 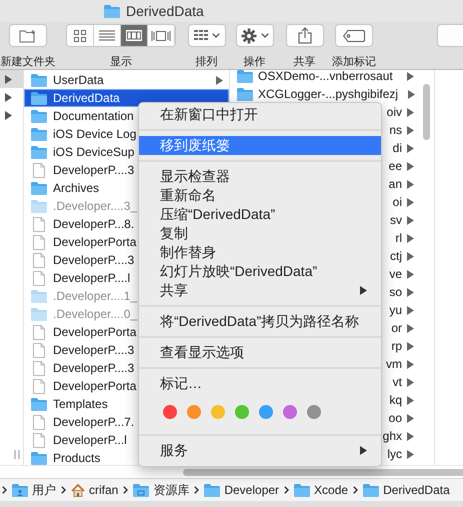 I want to click on menu-item: 复制, so click(x=260, y=233).